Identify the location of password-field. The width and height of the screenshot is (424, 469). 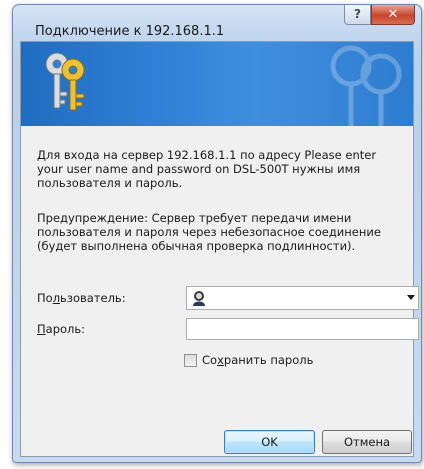
(302, 329).